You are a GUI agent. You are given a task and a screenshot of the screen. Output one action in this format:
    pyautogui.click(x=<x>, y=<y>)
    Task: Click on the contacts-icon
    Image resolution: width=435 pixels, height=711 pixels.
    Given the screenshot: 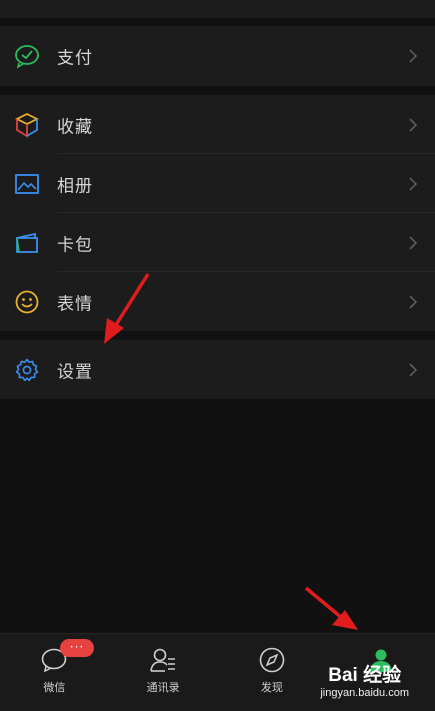 What is the action you would take?
    pyautogui.click(x=163, y=660)
    